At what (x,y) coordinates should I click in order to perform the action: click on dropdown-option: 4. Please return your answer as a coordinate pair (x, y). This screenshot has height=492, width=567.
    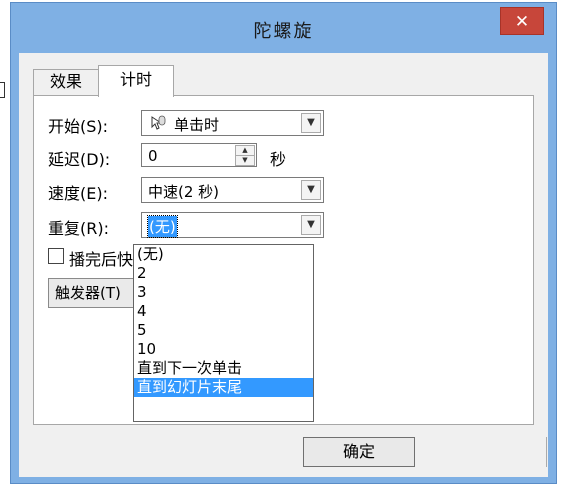
    Looking at the image, I should click on (223, 311).